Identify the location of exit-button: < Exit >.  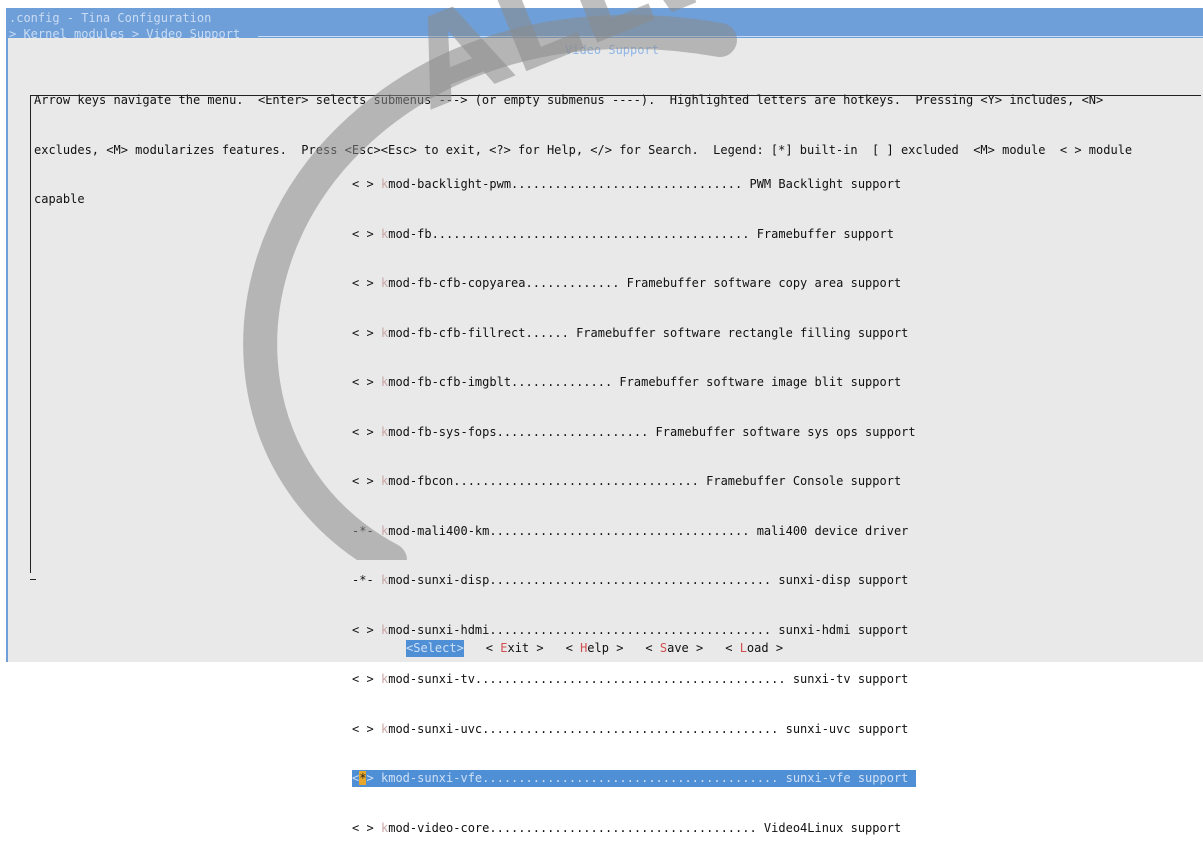
(515, 648).